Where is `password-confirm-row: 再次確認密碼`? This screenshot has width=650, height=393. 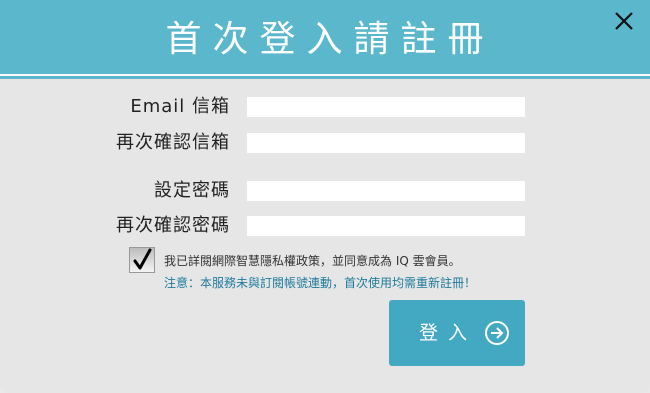
password-confirm-row: 再次確認密碼 is located at coordinates (325, 226).